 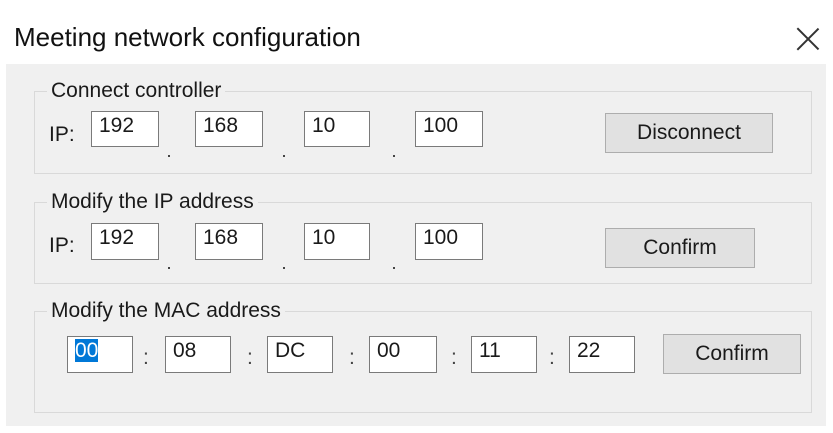 I want to click on selected-text: 00, so click(x=87, y=350).